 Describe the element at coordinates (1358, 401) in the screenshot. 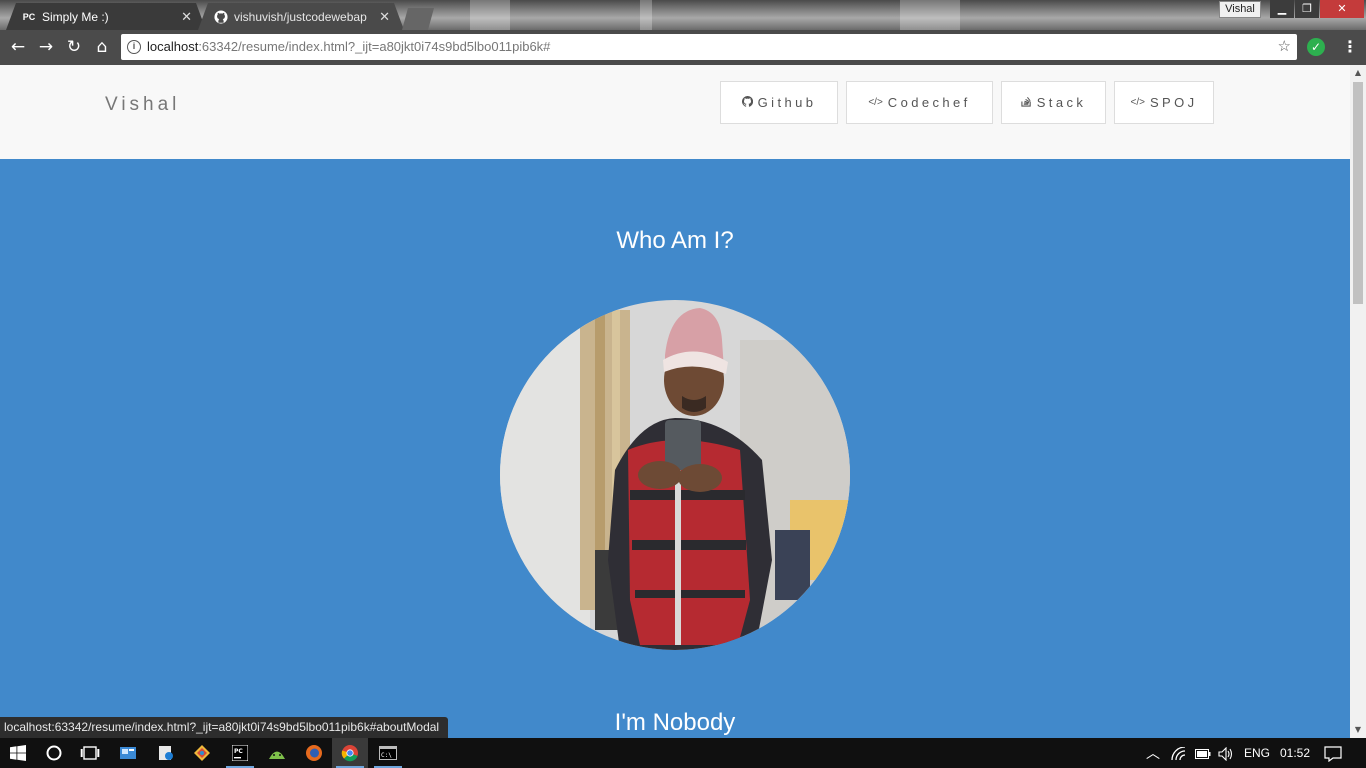

I see `page-scrollbar: ▲ ▼` at that location.